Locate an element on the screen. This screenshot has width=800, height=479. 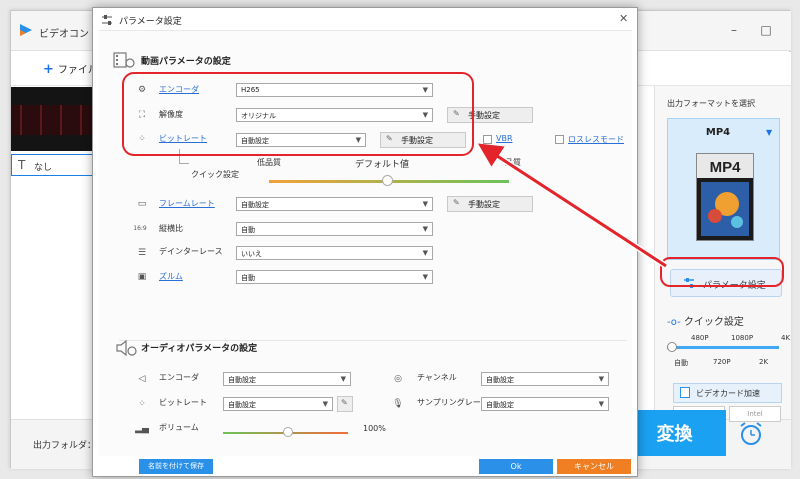
framerate-manual-button: ✎ 手動設定 is located at coordinates (490, 204).